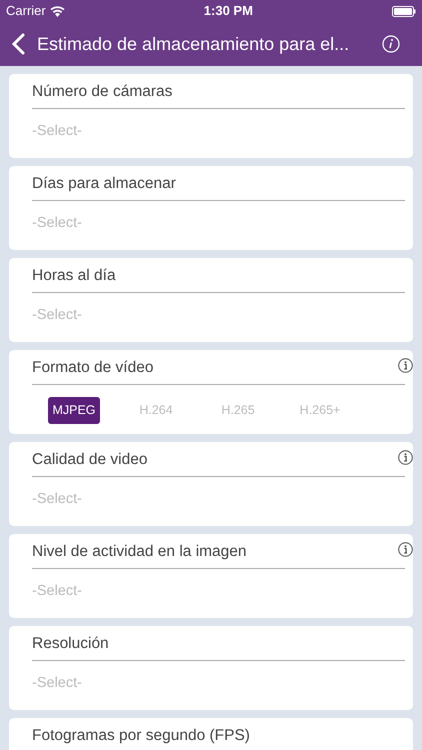 The image size is (422, 750). I want to click on field-label: Nivel de actividad en la imagen, so click(218, 552).